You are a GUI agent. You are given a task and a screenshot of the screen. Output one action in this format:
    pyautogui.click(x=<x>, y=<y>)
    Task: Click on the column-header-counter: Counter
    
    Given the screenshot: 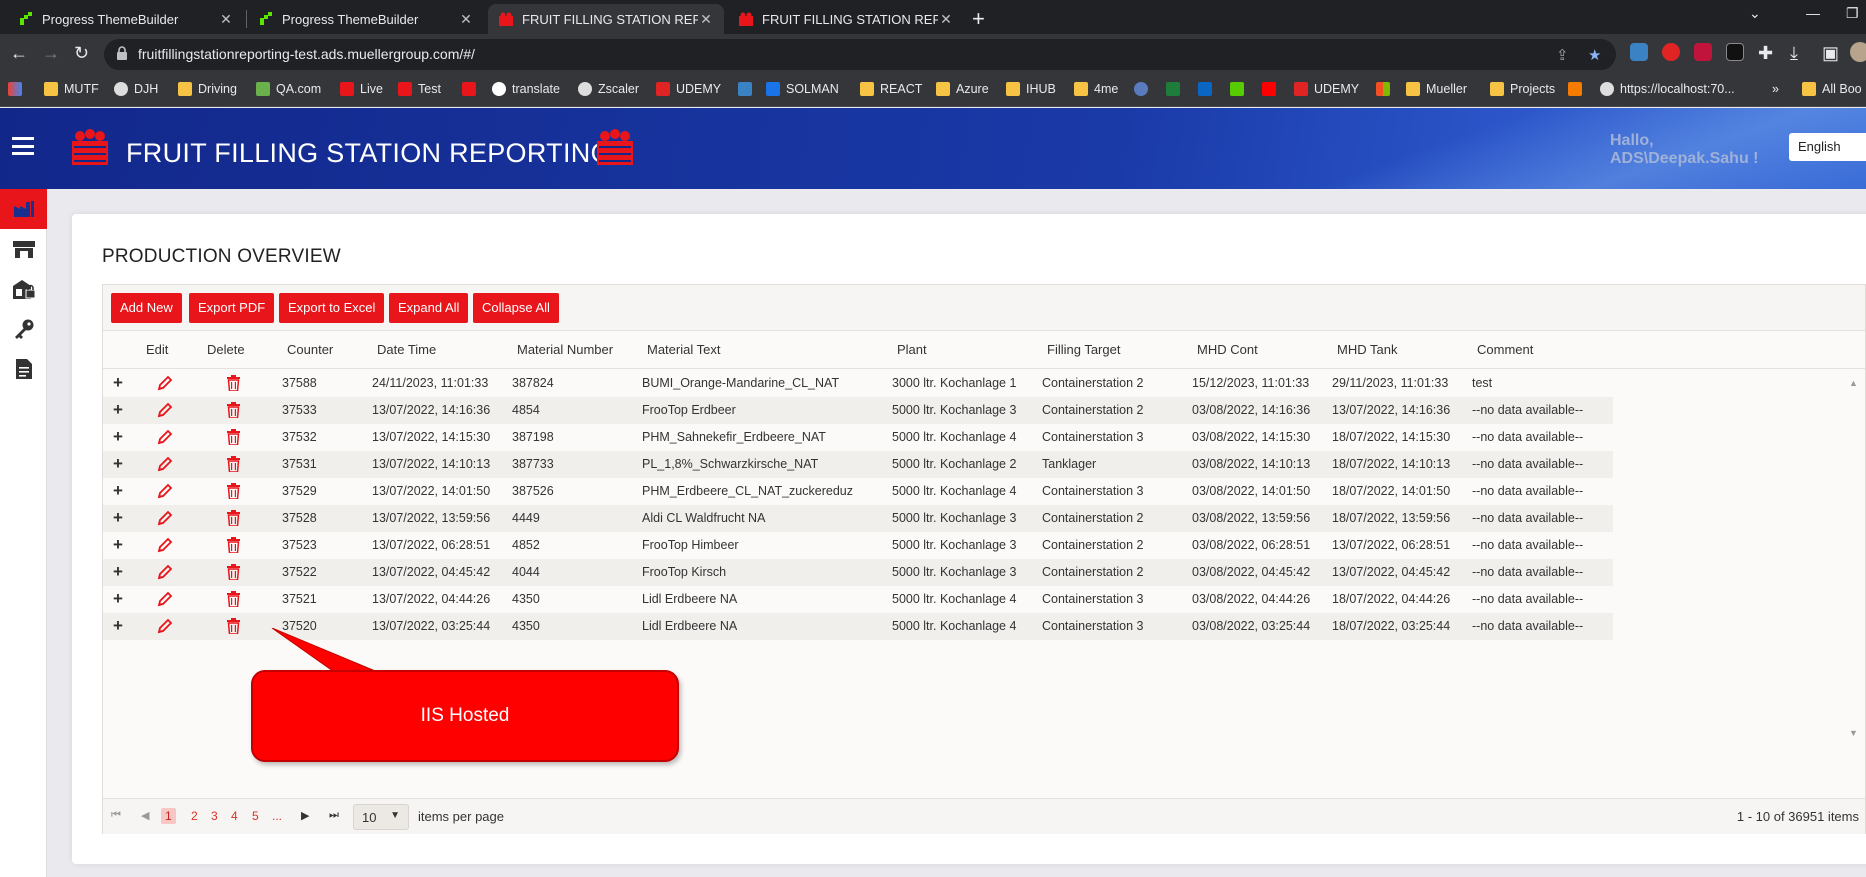 What is the action you would take?
    pyautogui.click(x=310, y=349)
    